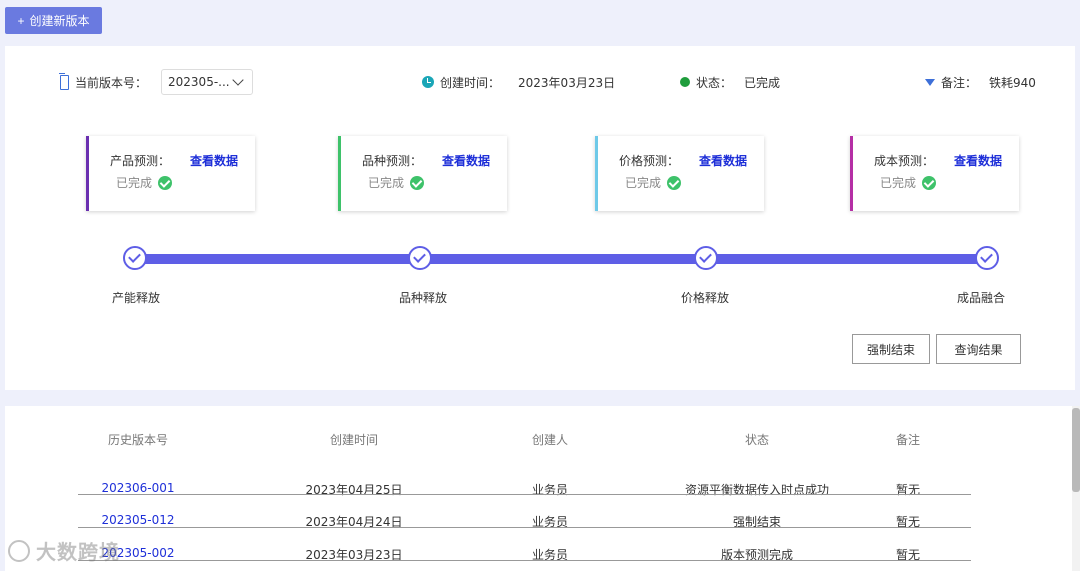 The image size is (1080, 571). Describe the element at coordinates (111, 82) in the screenshot. I see `version-label: 当前版本号：` at that location.